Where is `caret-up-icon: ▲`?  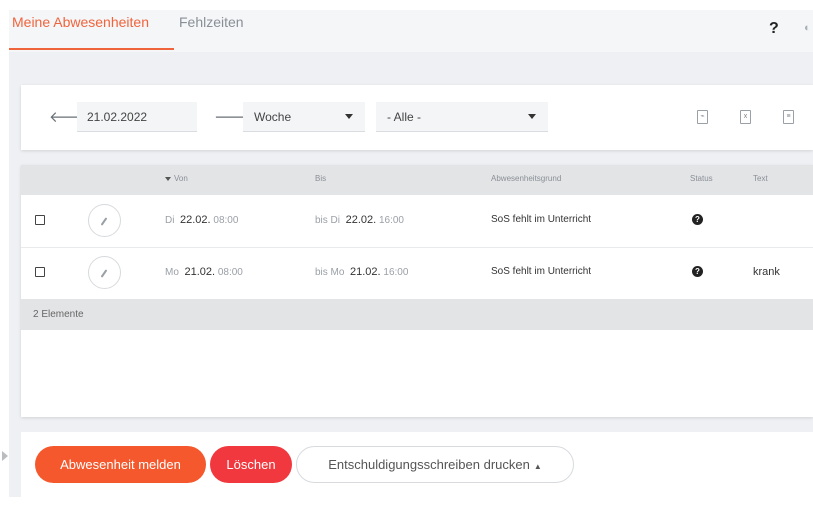 caret-up-icon: ▲ is located at coordinates (537, 466).